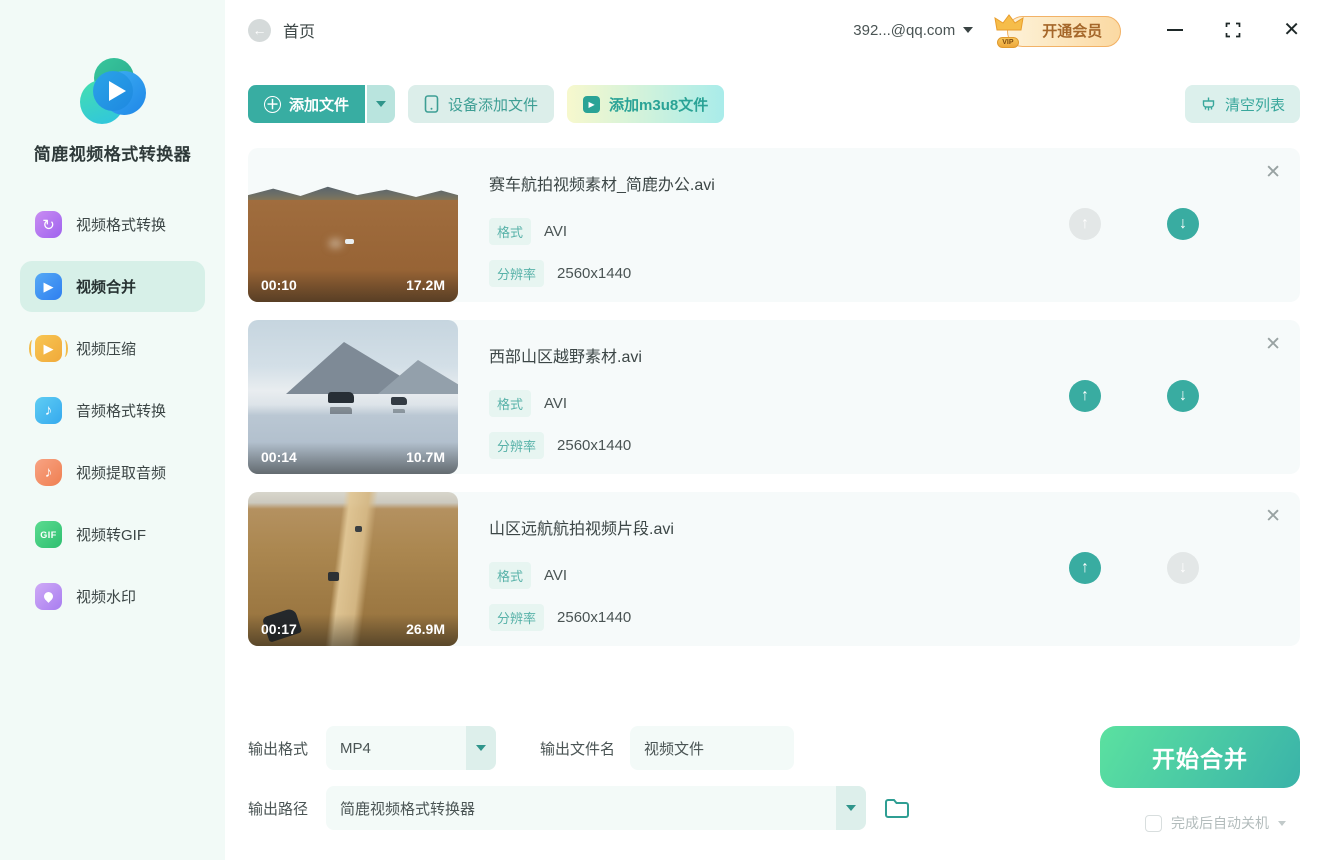  Describe the element at coordinates (1008, 42) in the screenshot. I see `vip-badge: VIP` at that location.